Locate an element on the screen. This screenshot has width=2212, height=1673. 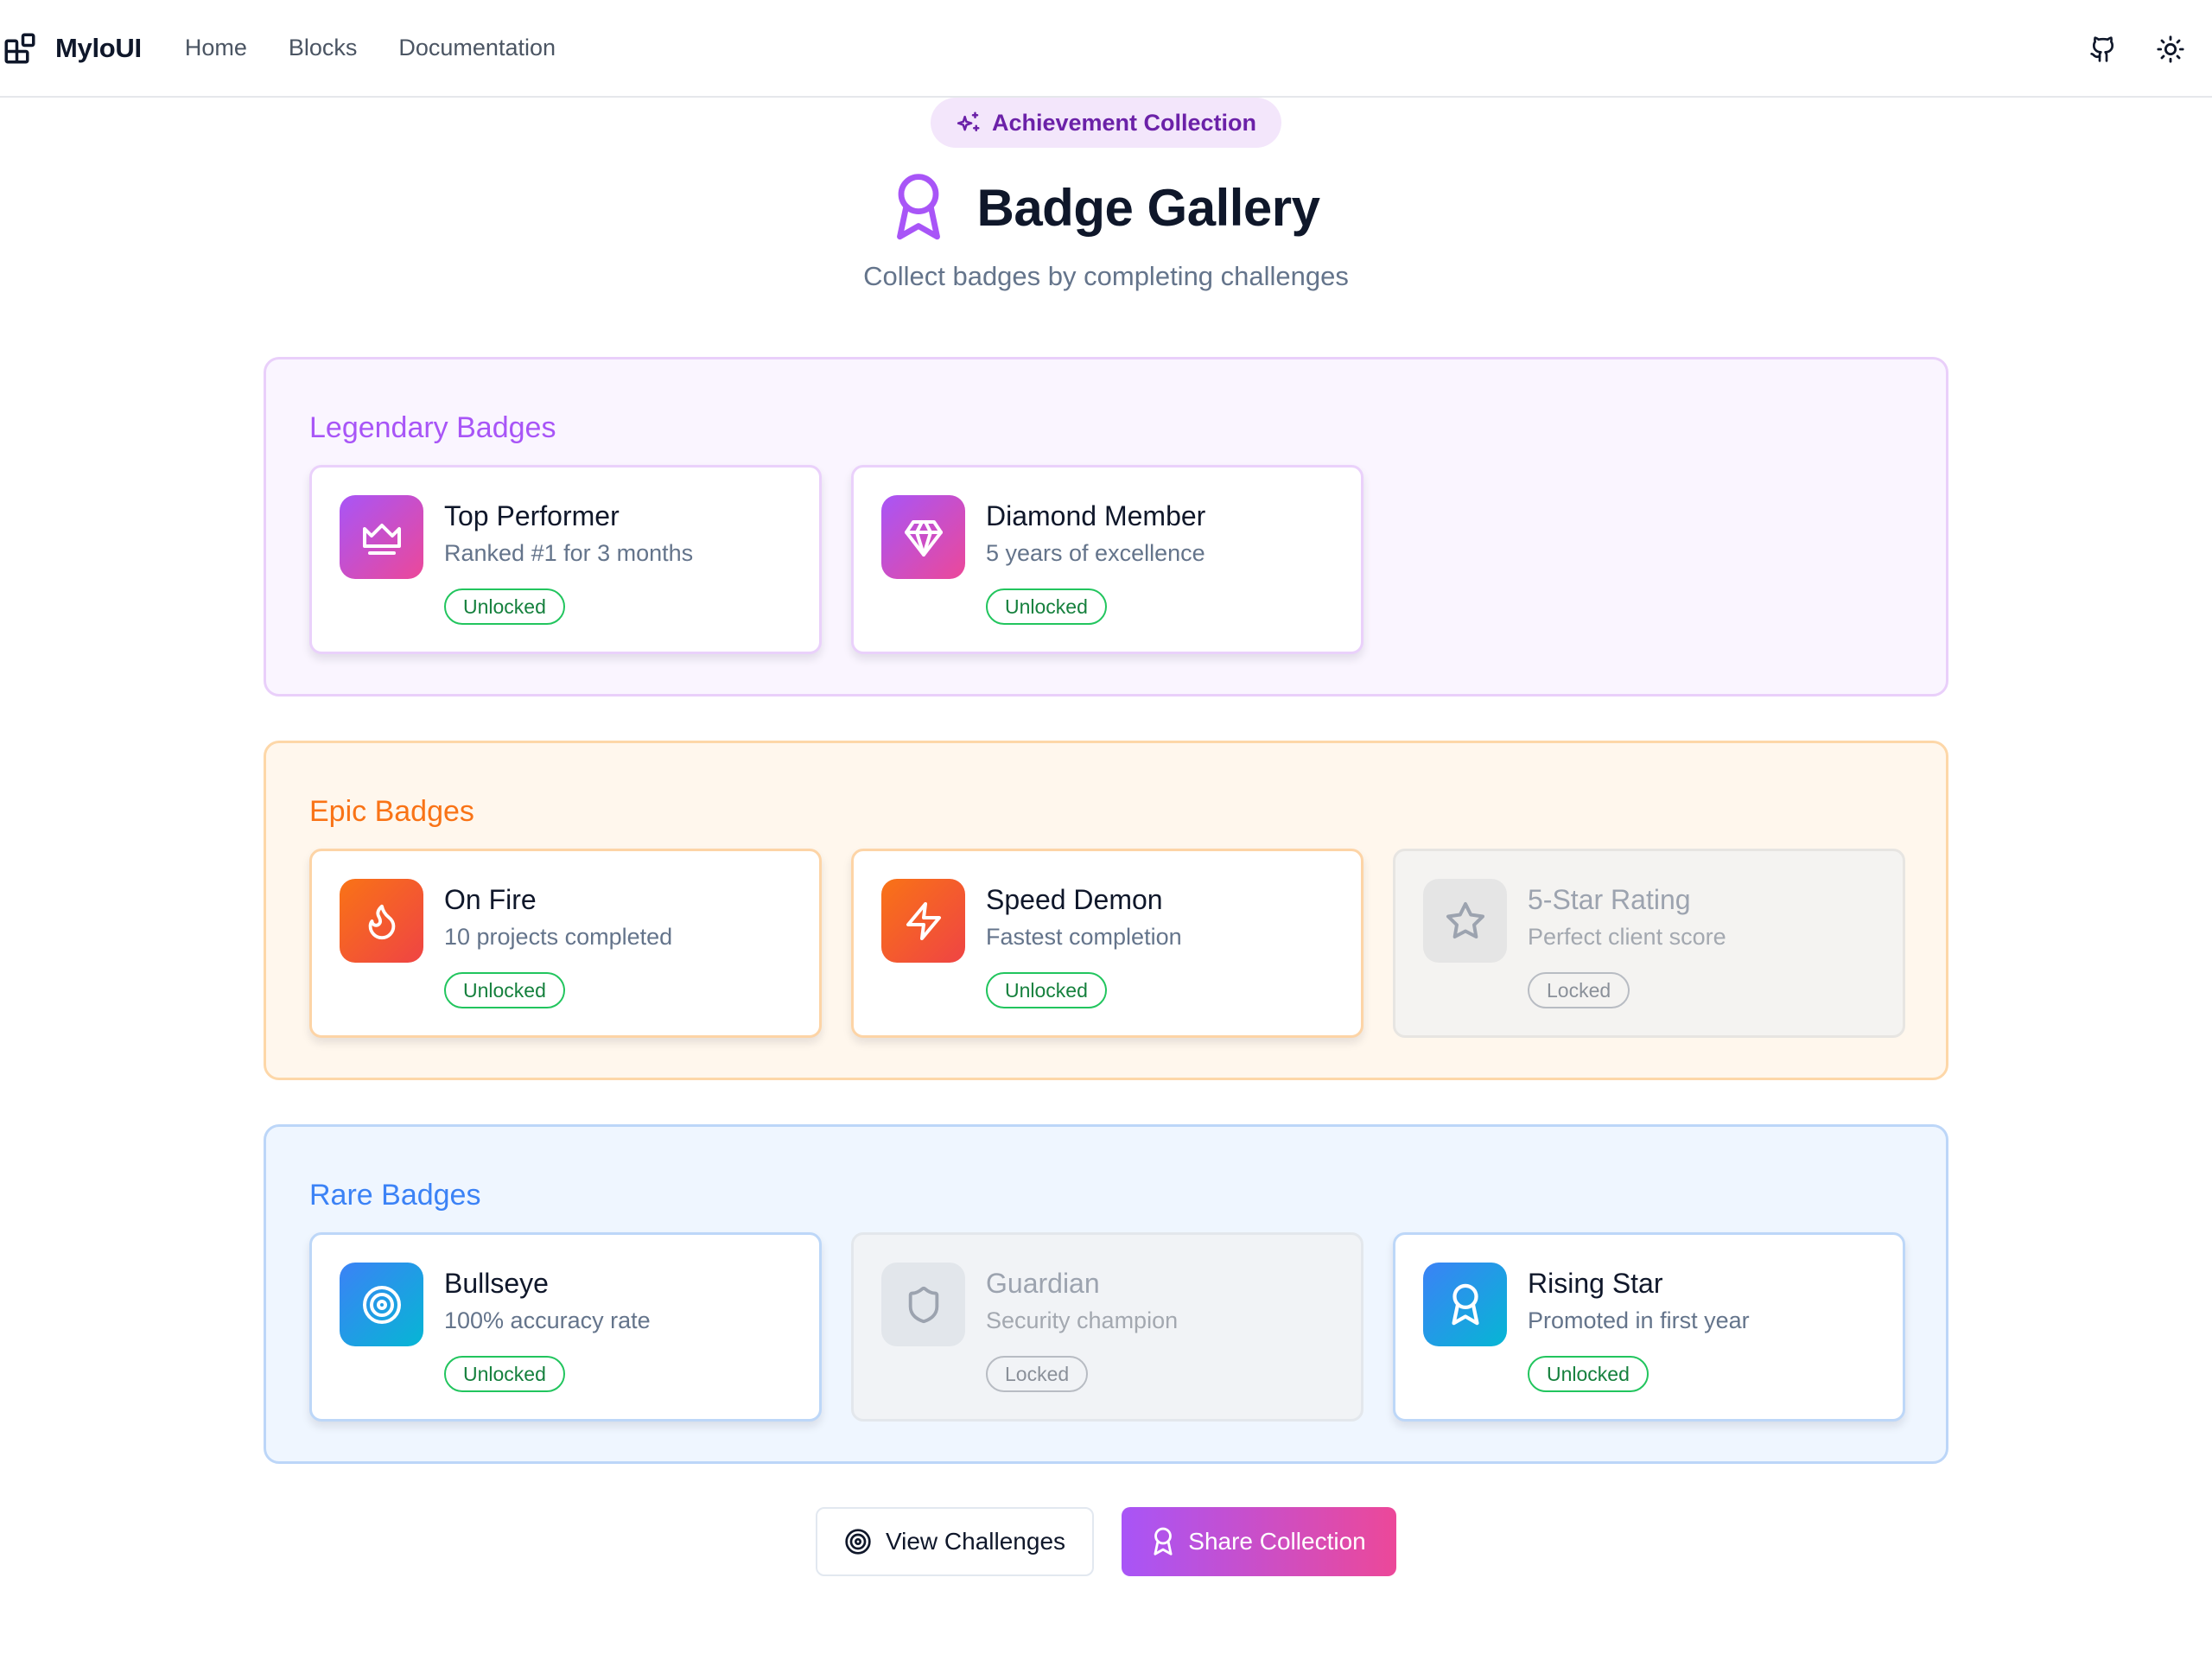
diamond-icon is located at coordinates (923, 538).